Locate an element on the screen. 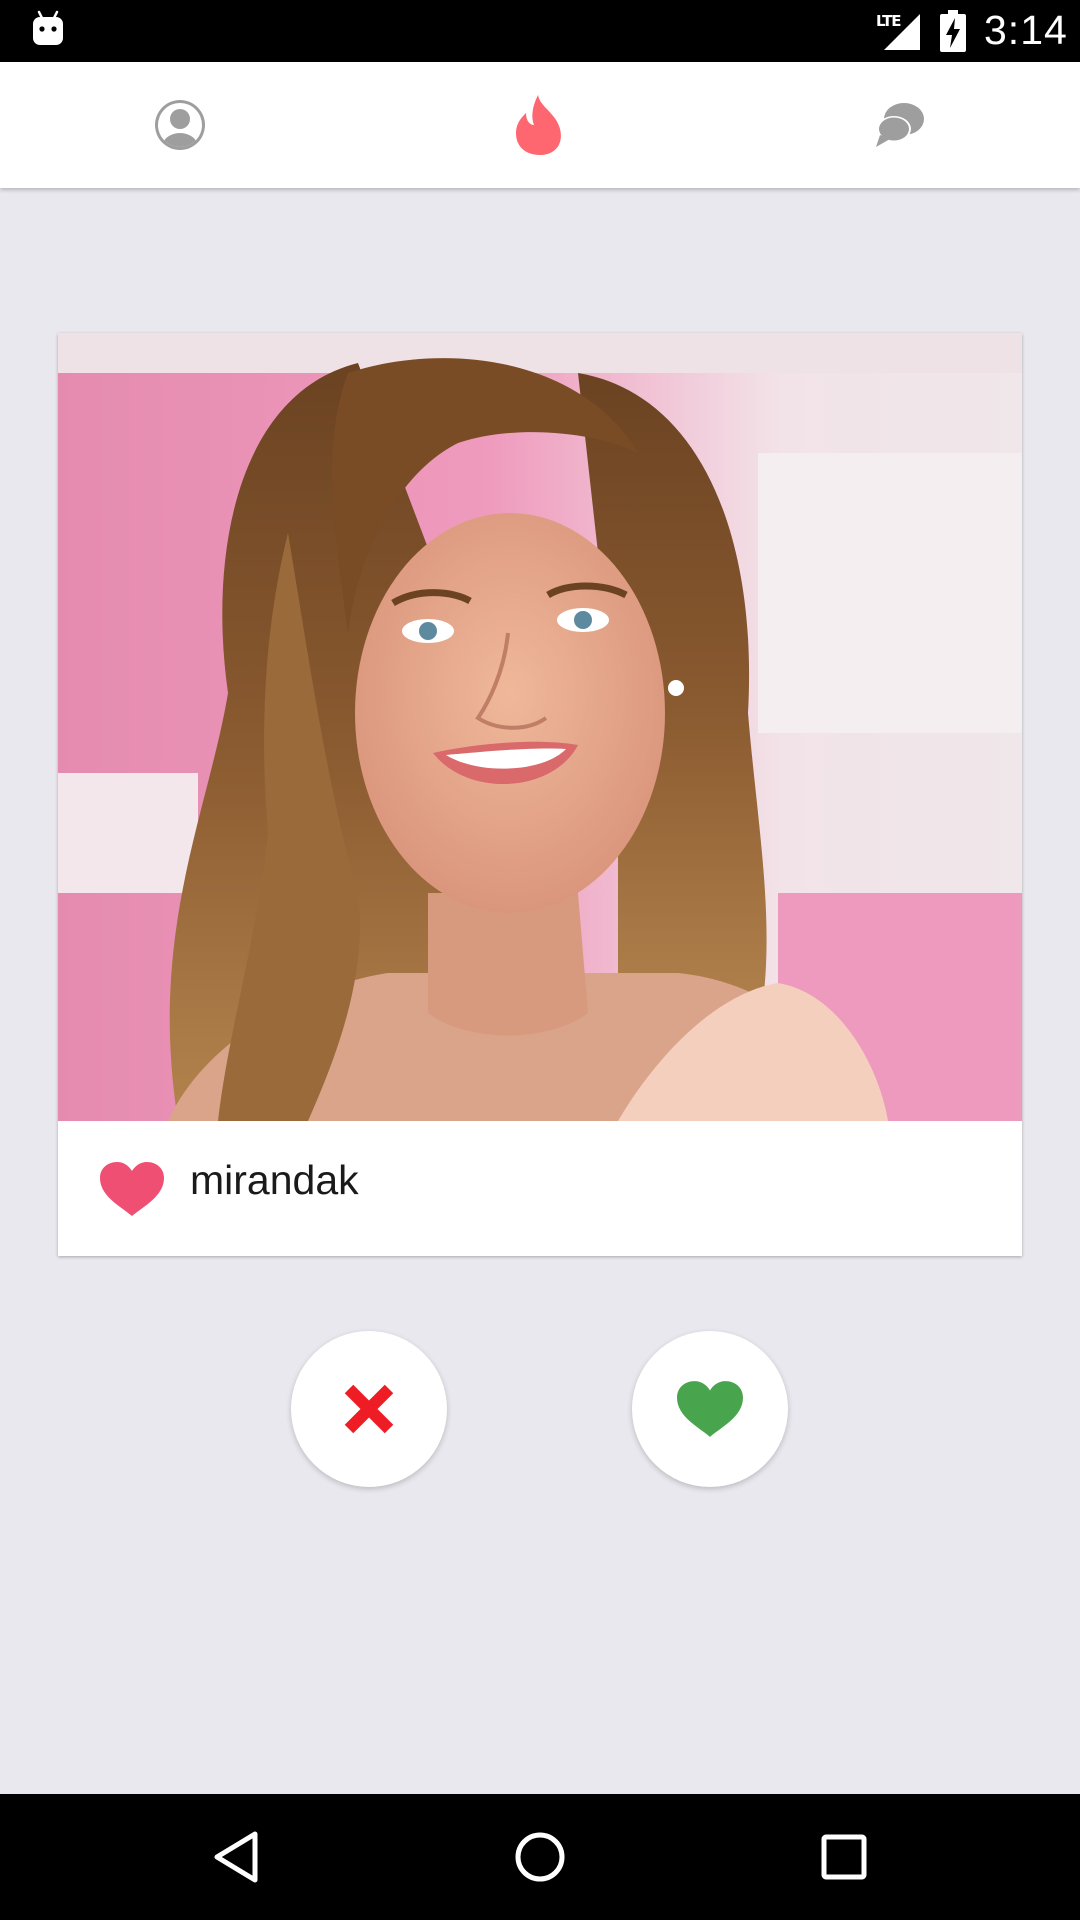 The height and width of the screenshot is (1920, 1080). profile-username: mirandak is located at coordinates (274, 1180).